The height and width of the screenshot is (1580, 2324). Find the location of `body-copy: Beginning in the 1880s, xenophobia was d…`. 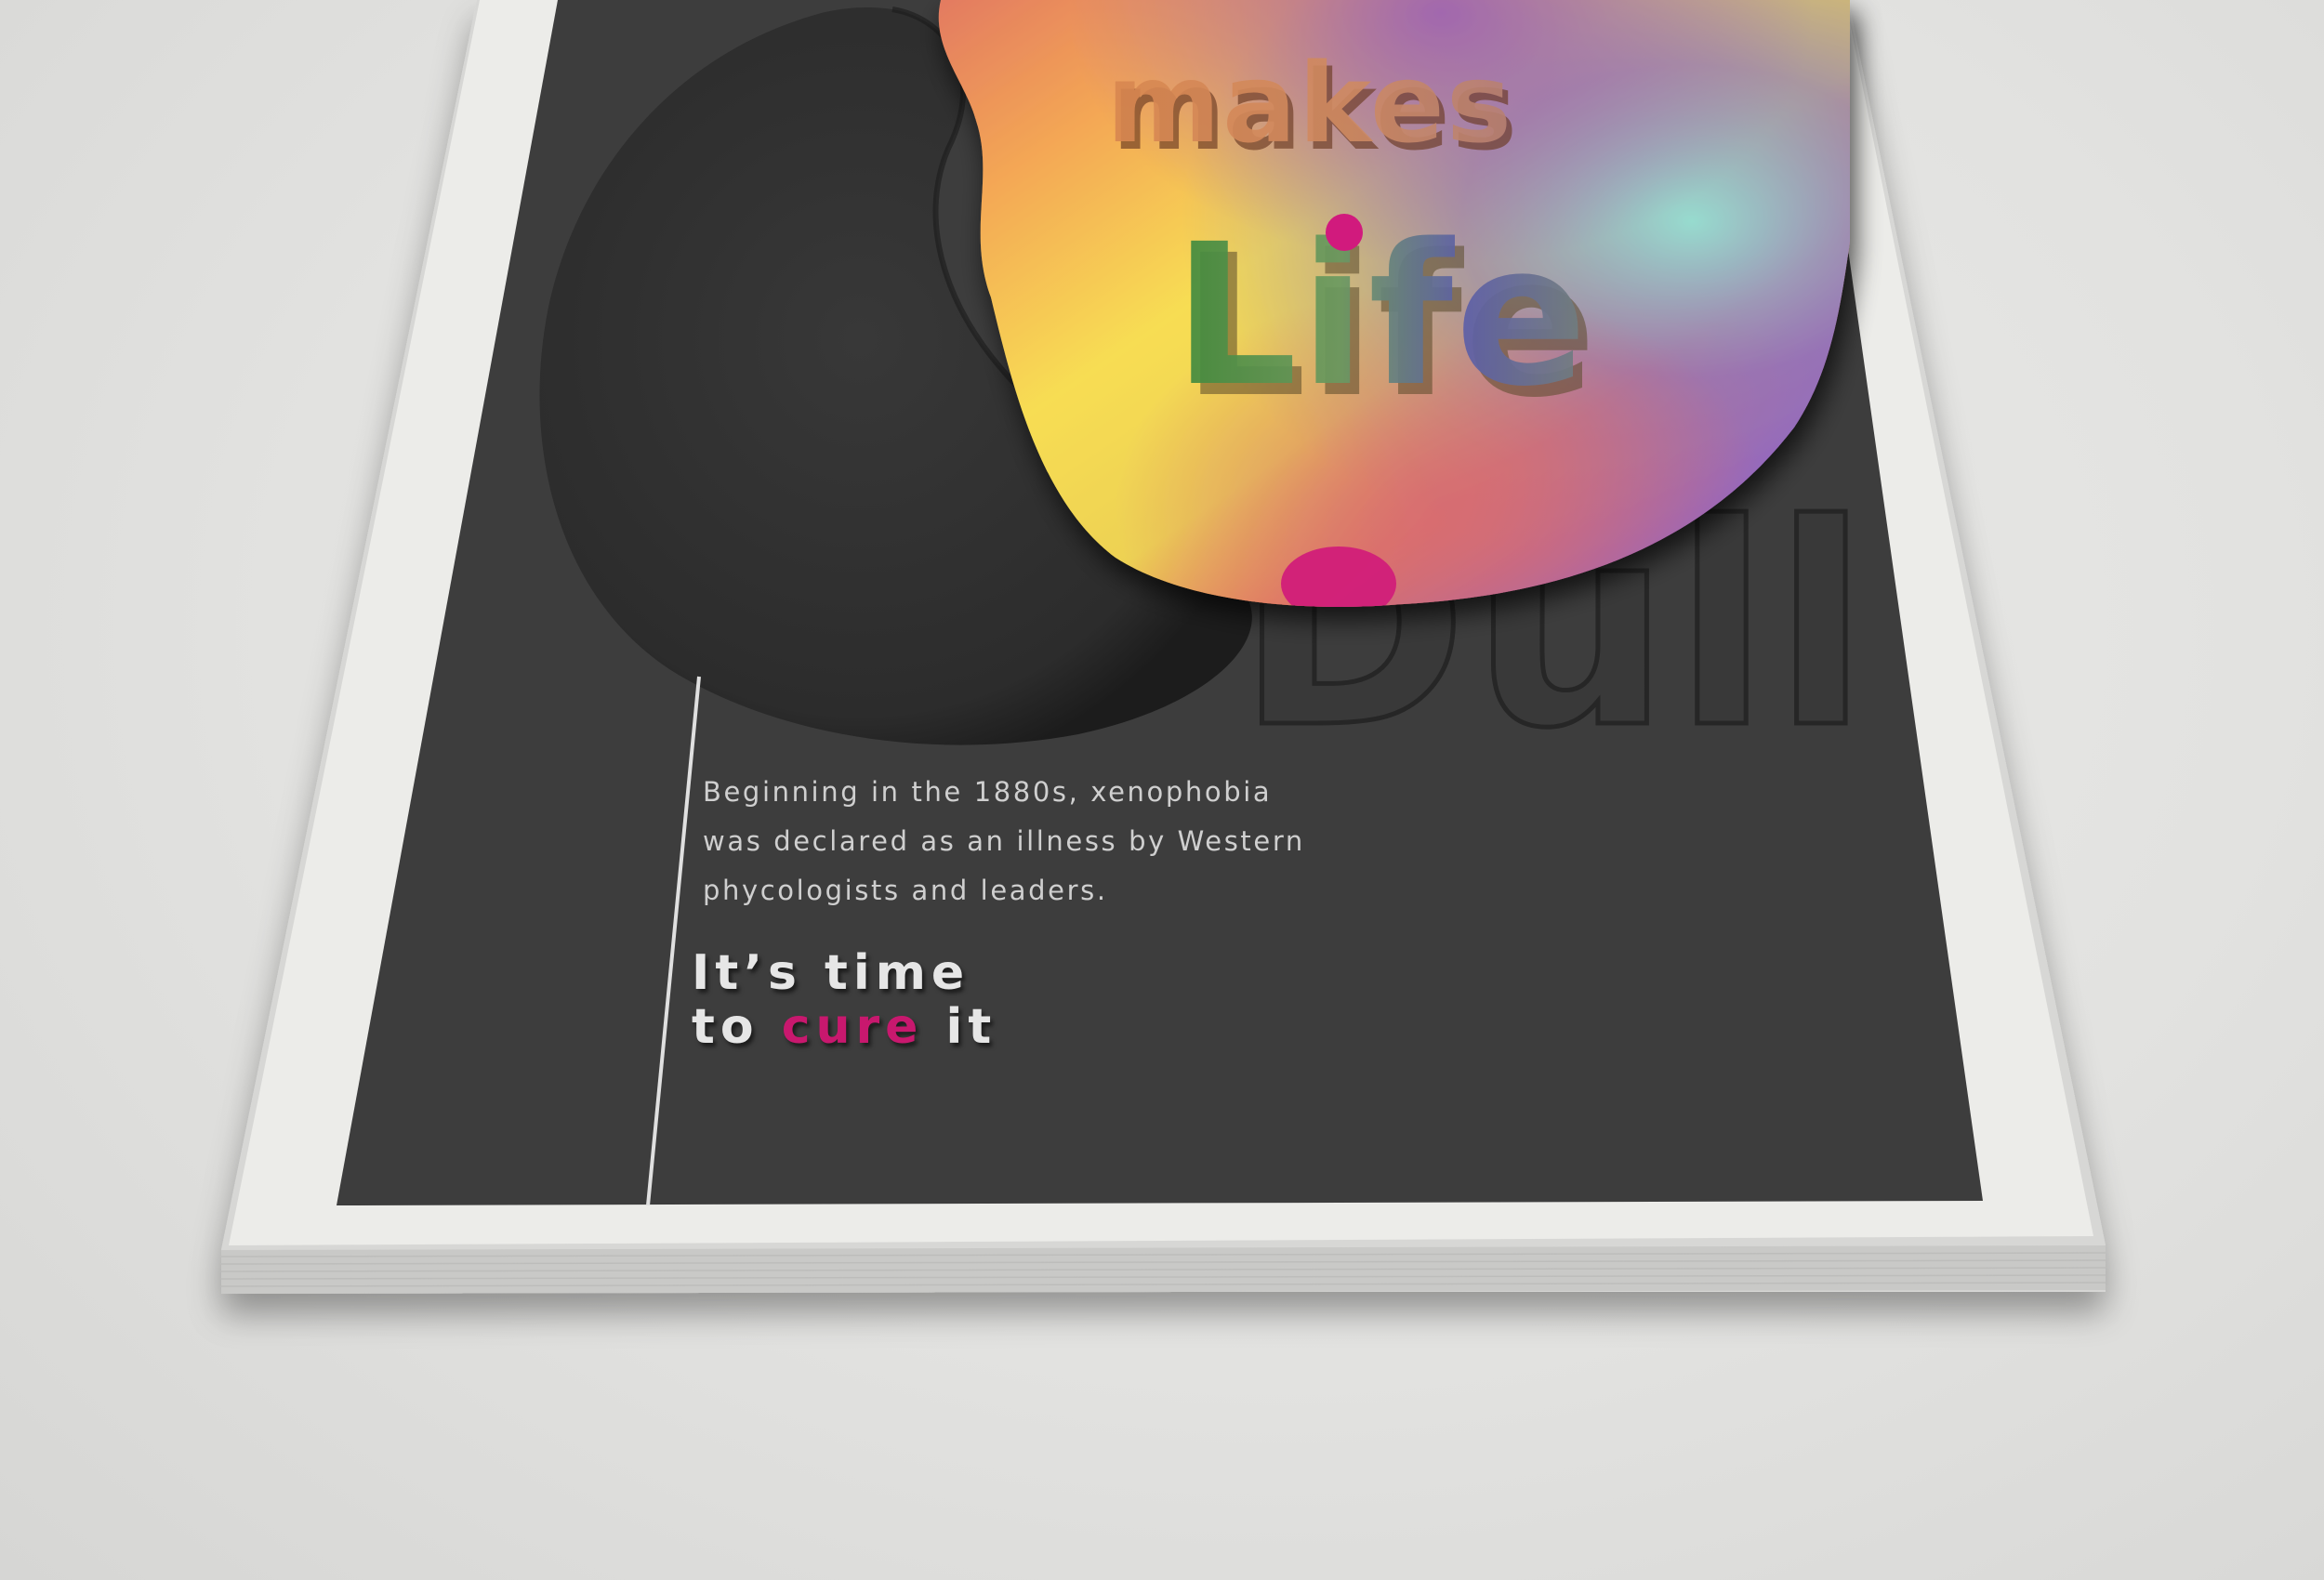

body-copy: Beginning in the 1880s, xenophobia was d… is located at coordinates (1004, 841).